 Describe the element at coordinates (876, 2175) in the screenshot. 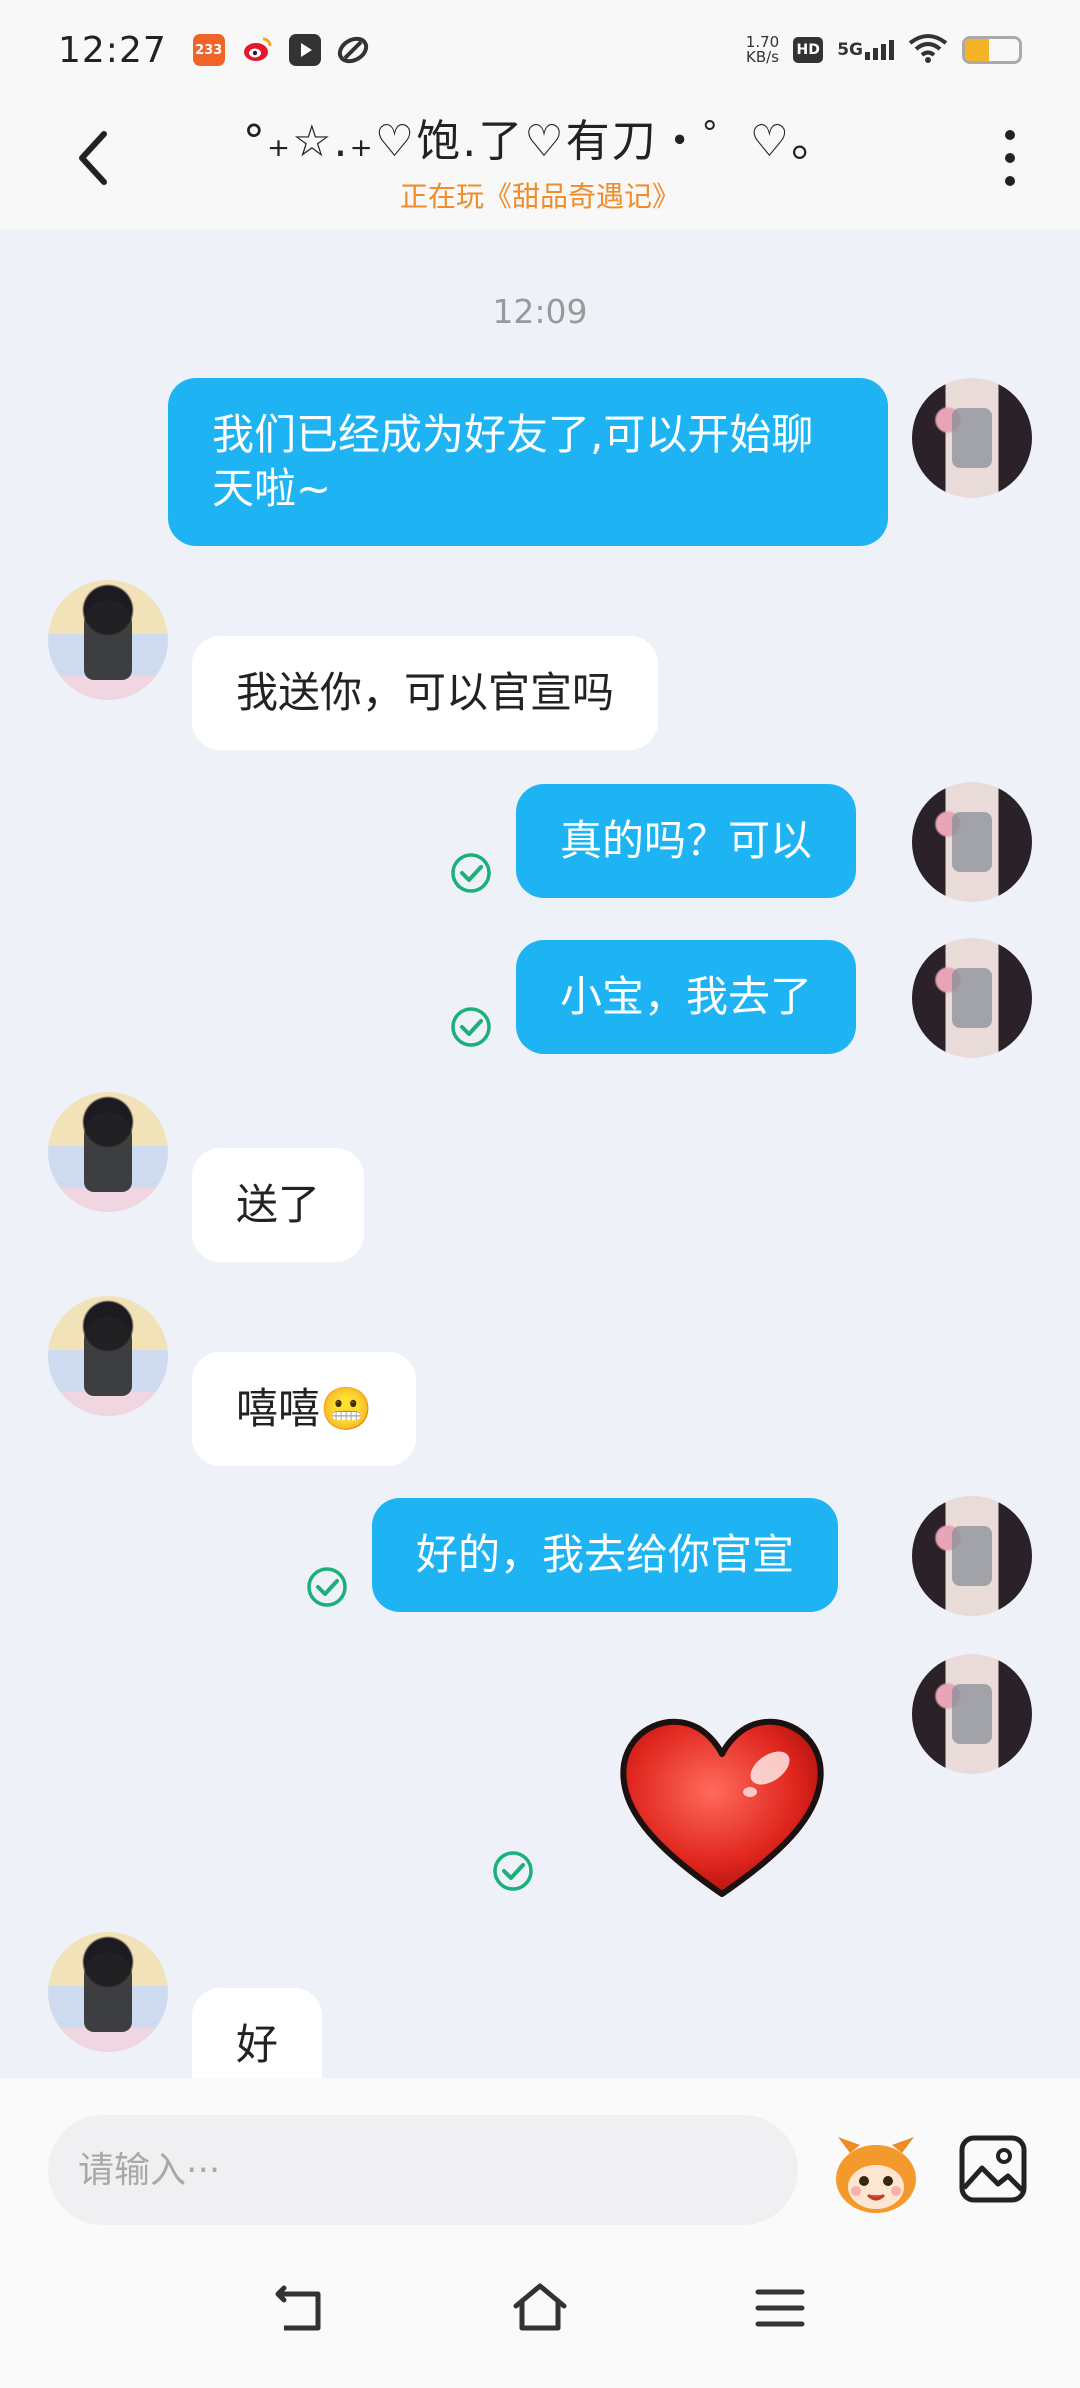

I see `mascot-emoji-button` at that location.